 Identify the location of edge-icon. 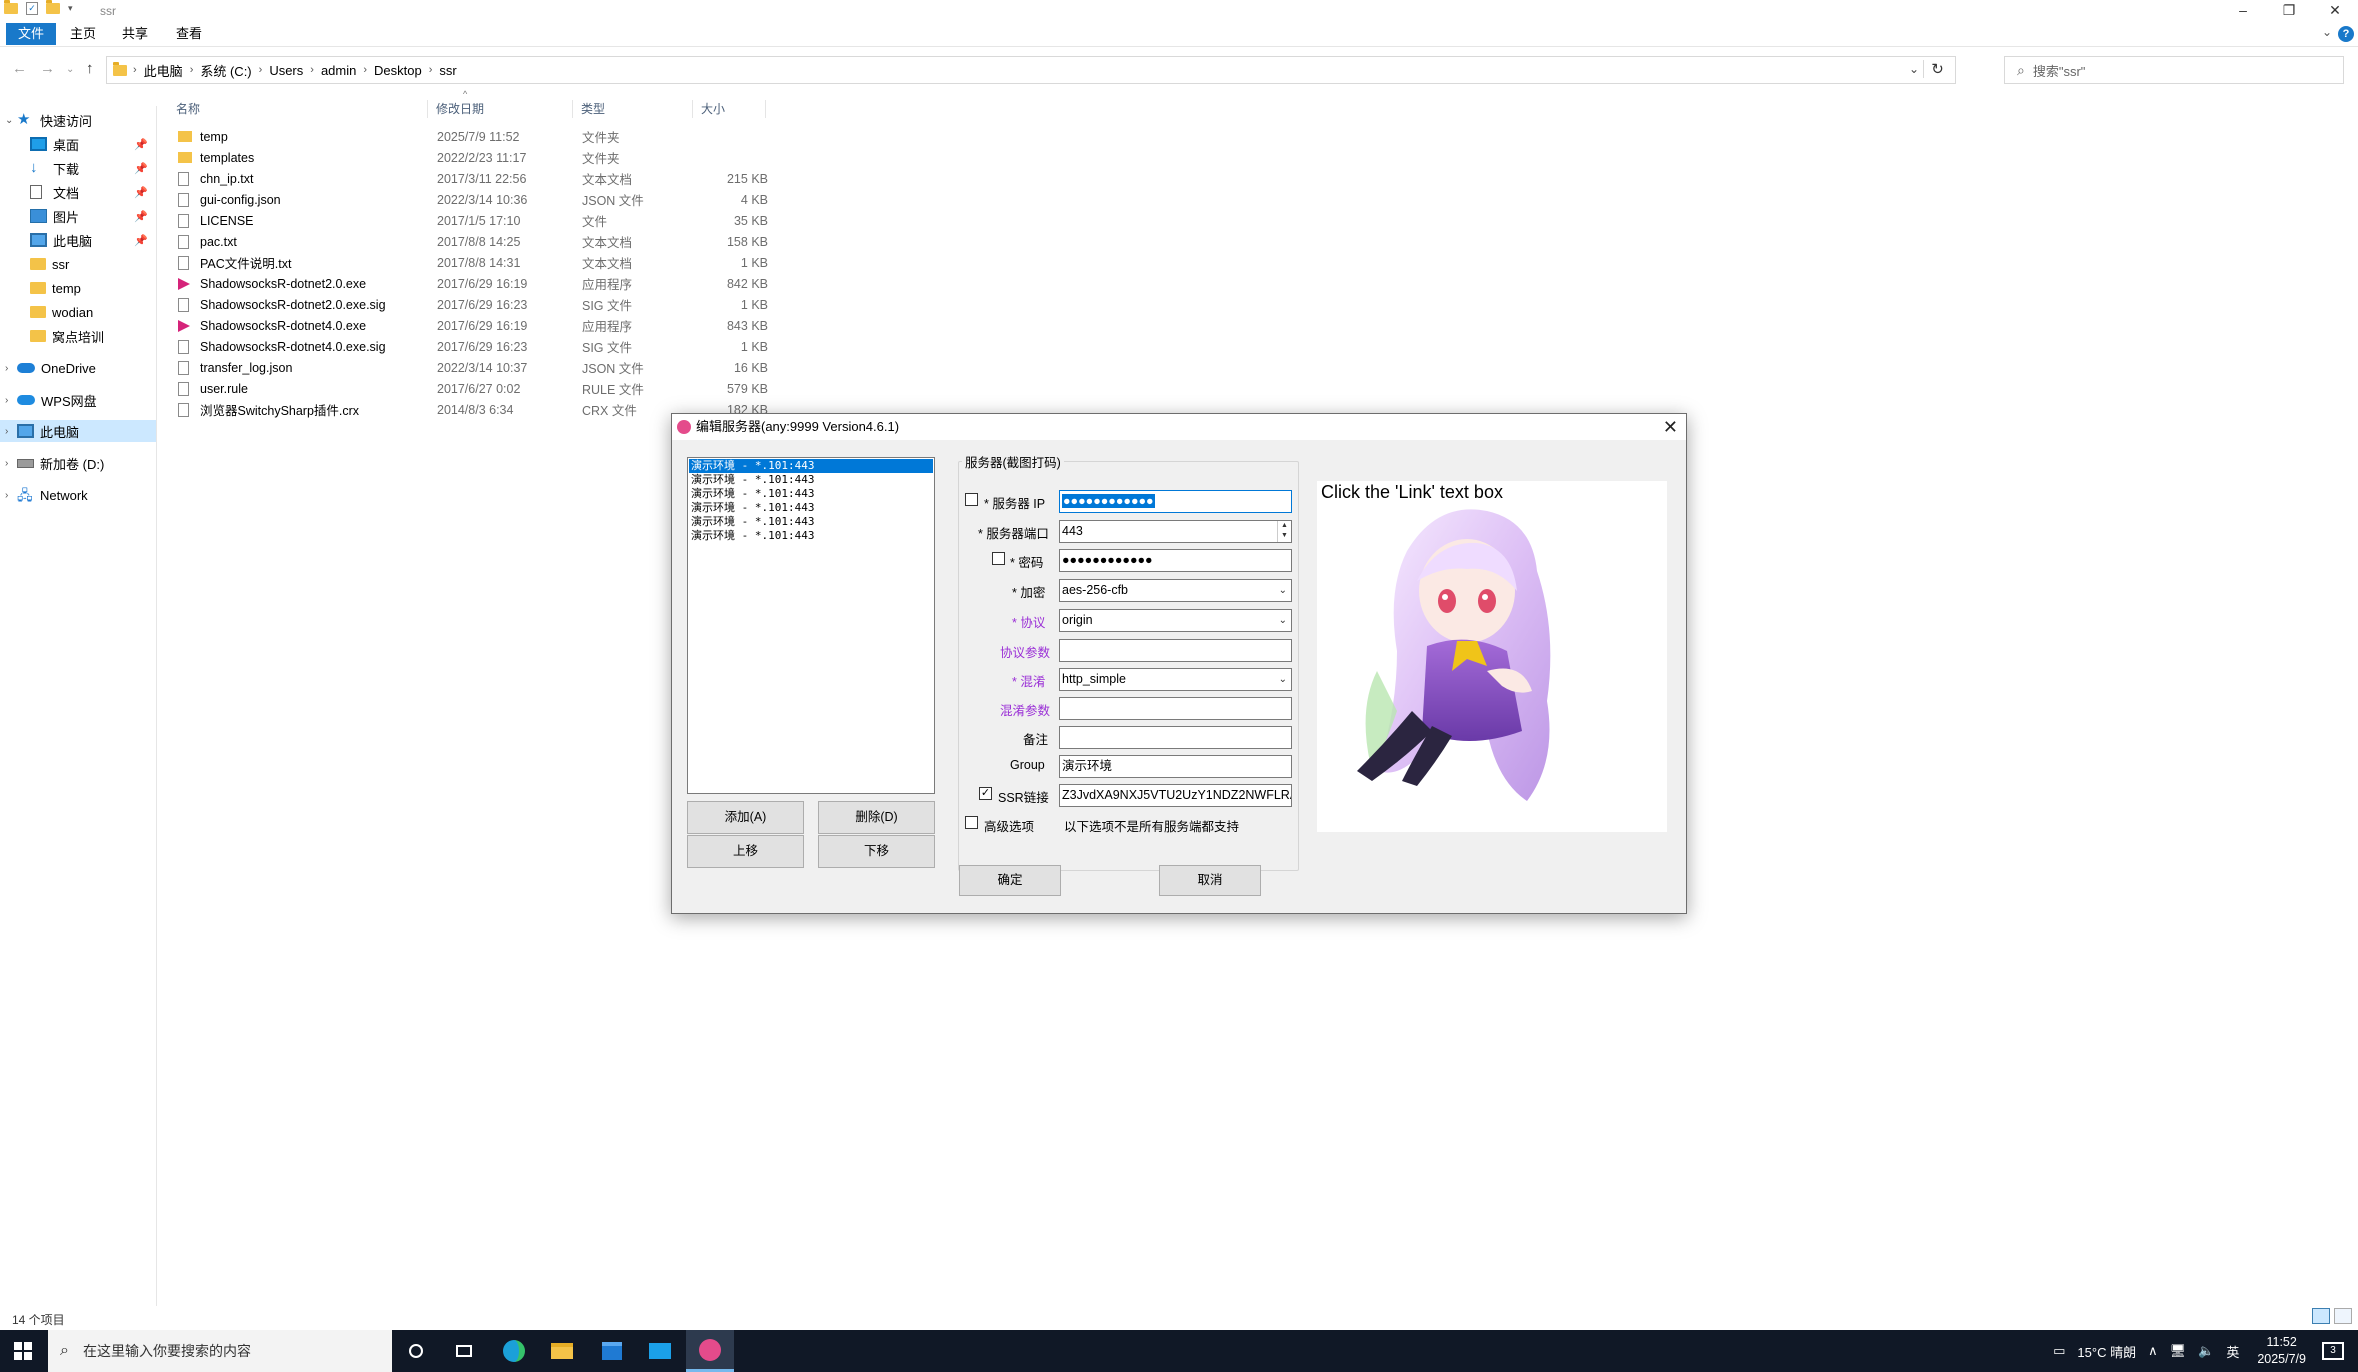
(514, 1351).